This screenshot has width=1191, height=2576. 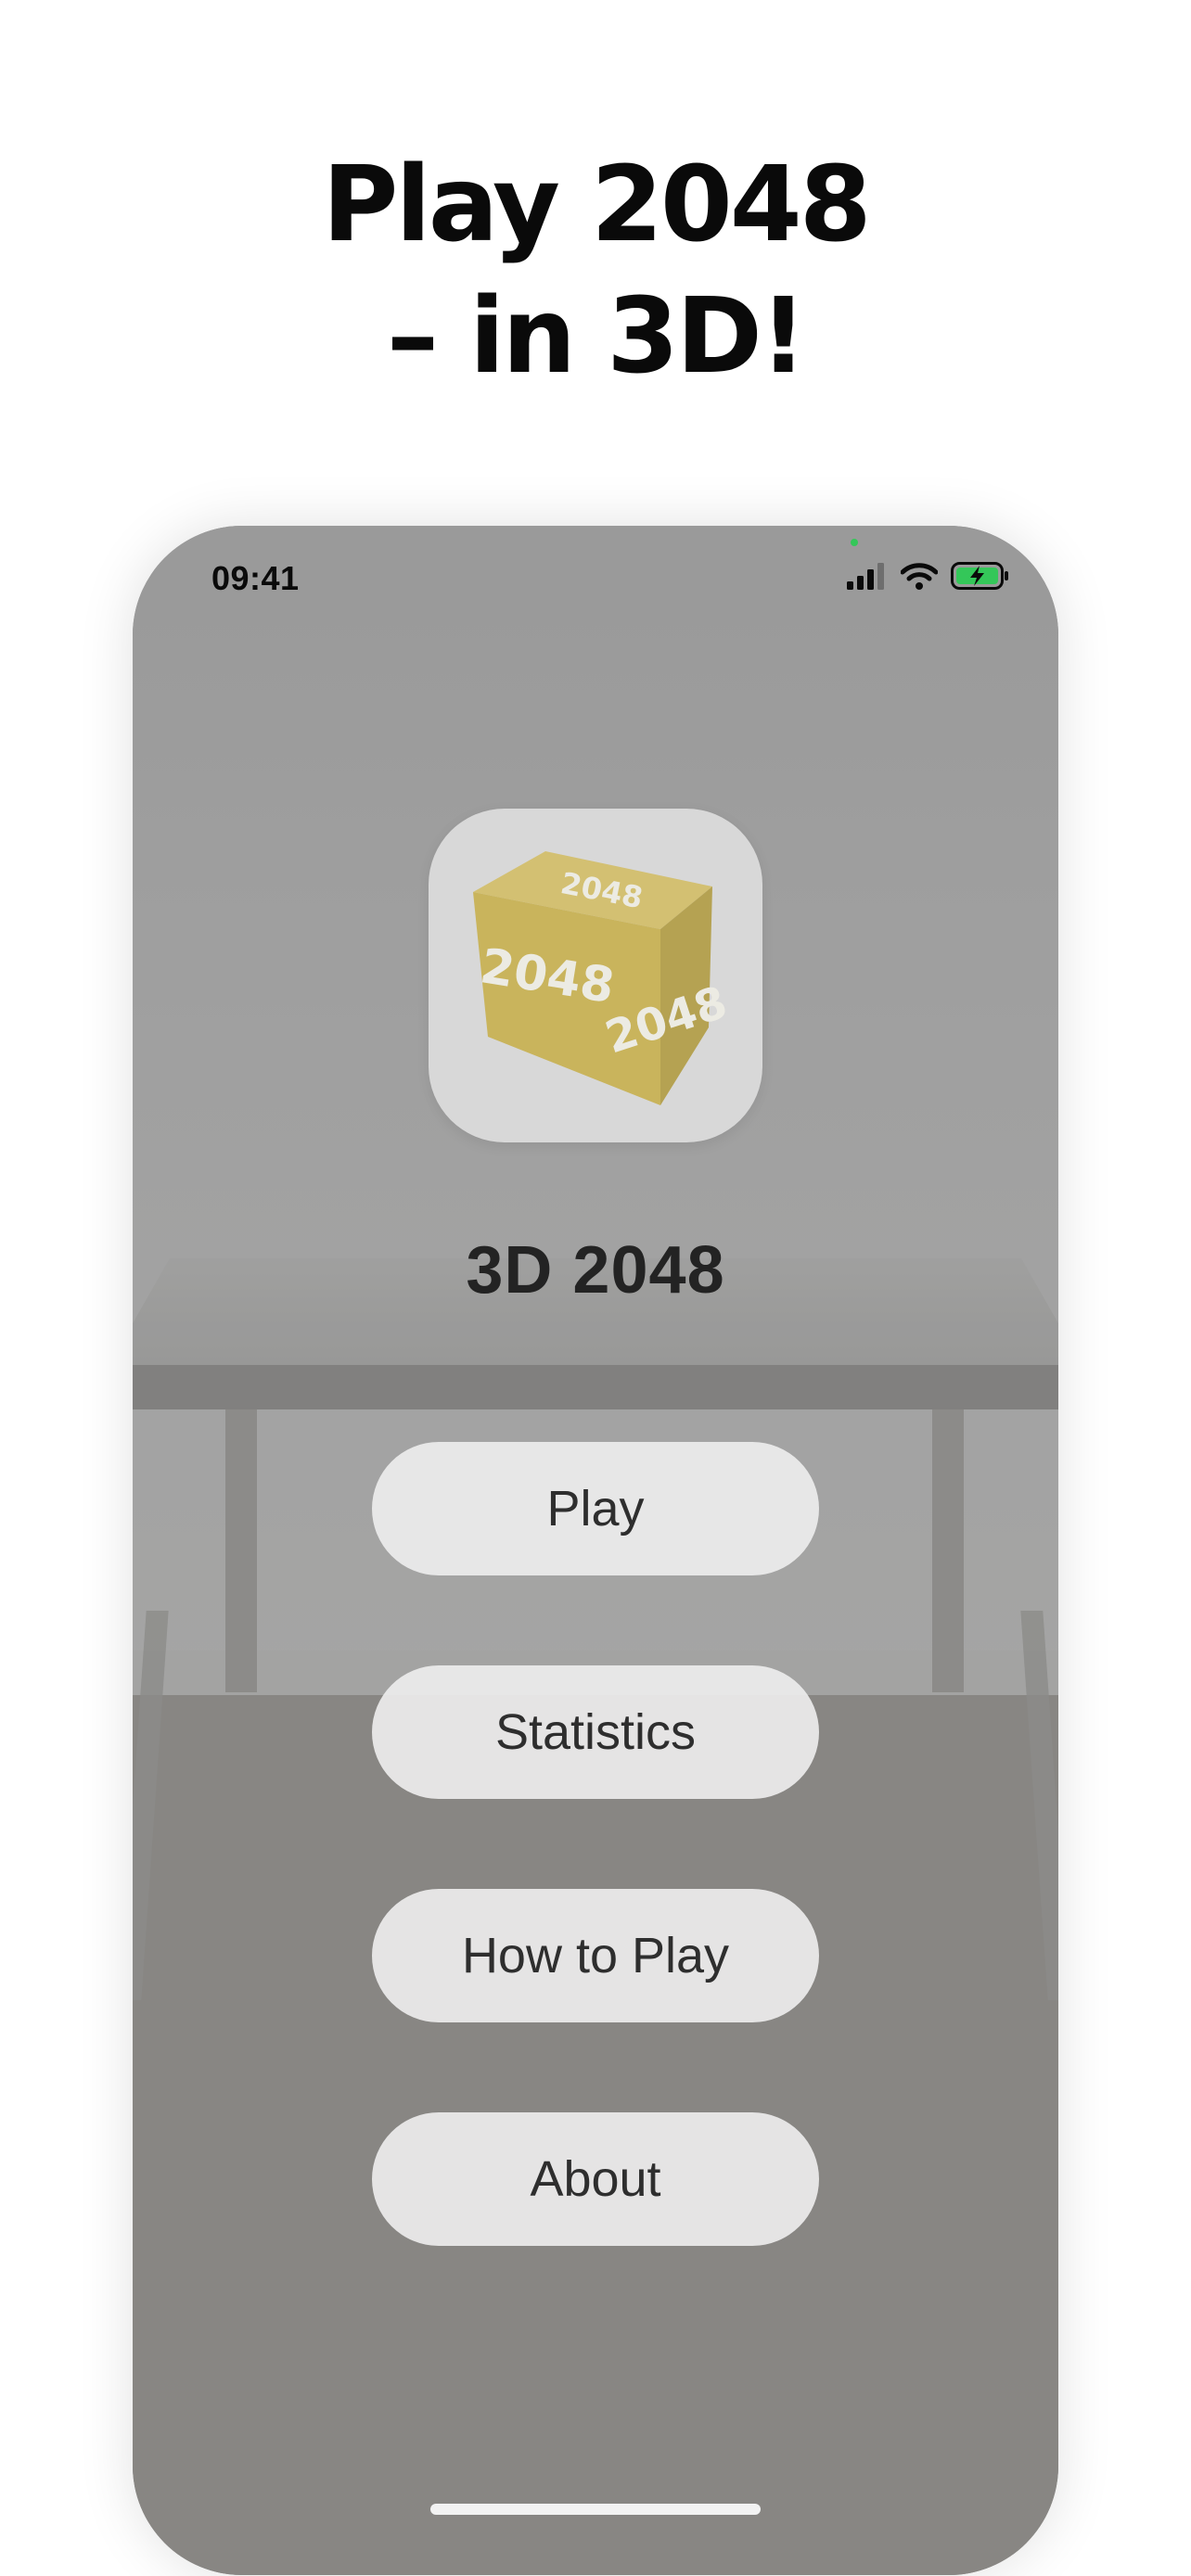 I want to click on play-button: Play, so click(x=595, y=1508).